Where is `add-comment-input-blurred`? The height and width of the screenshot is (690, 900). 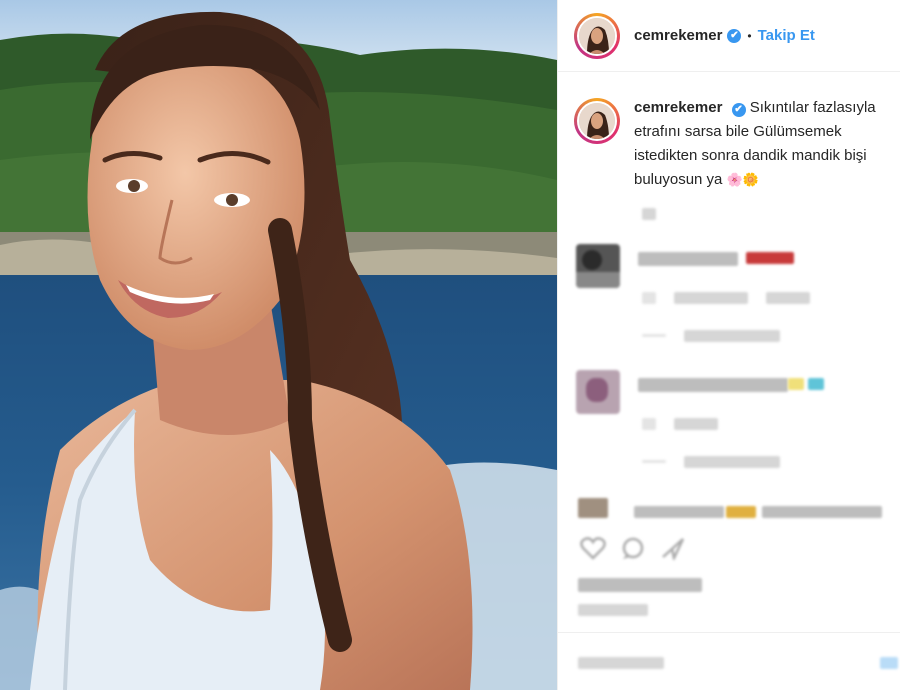 add-comment-input-blurred is located at coordinates (621, 663).